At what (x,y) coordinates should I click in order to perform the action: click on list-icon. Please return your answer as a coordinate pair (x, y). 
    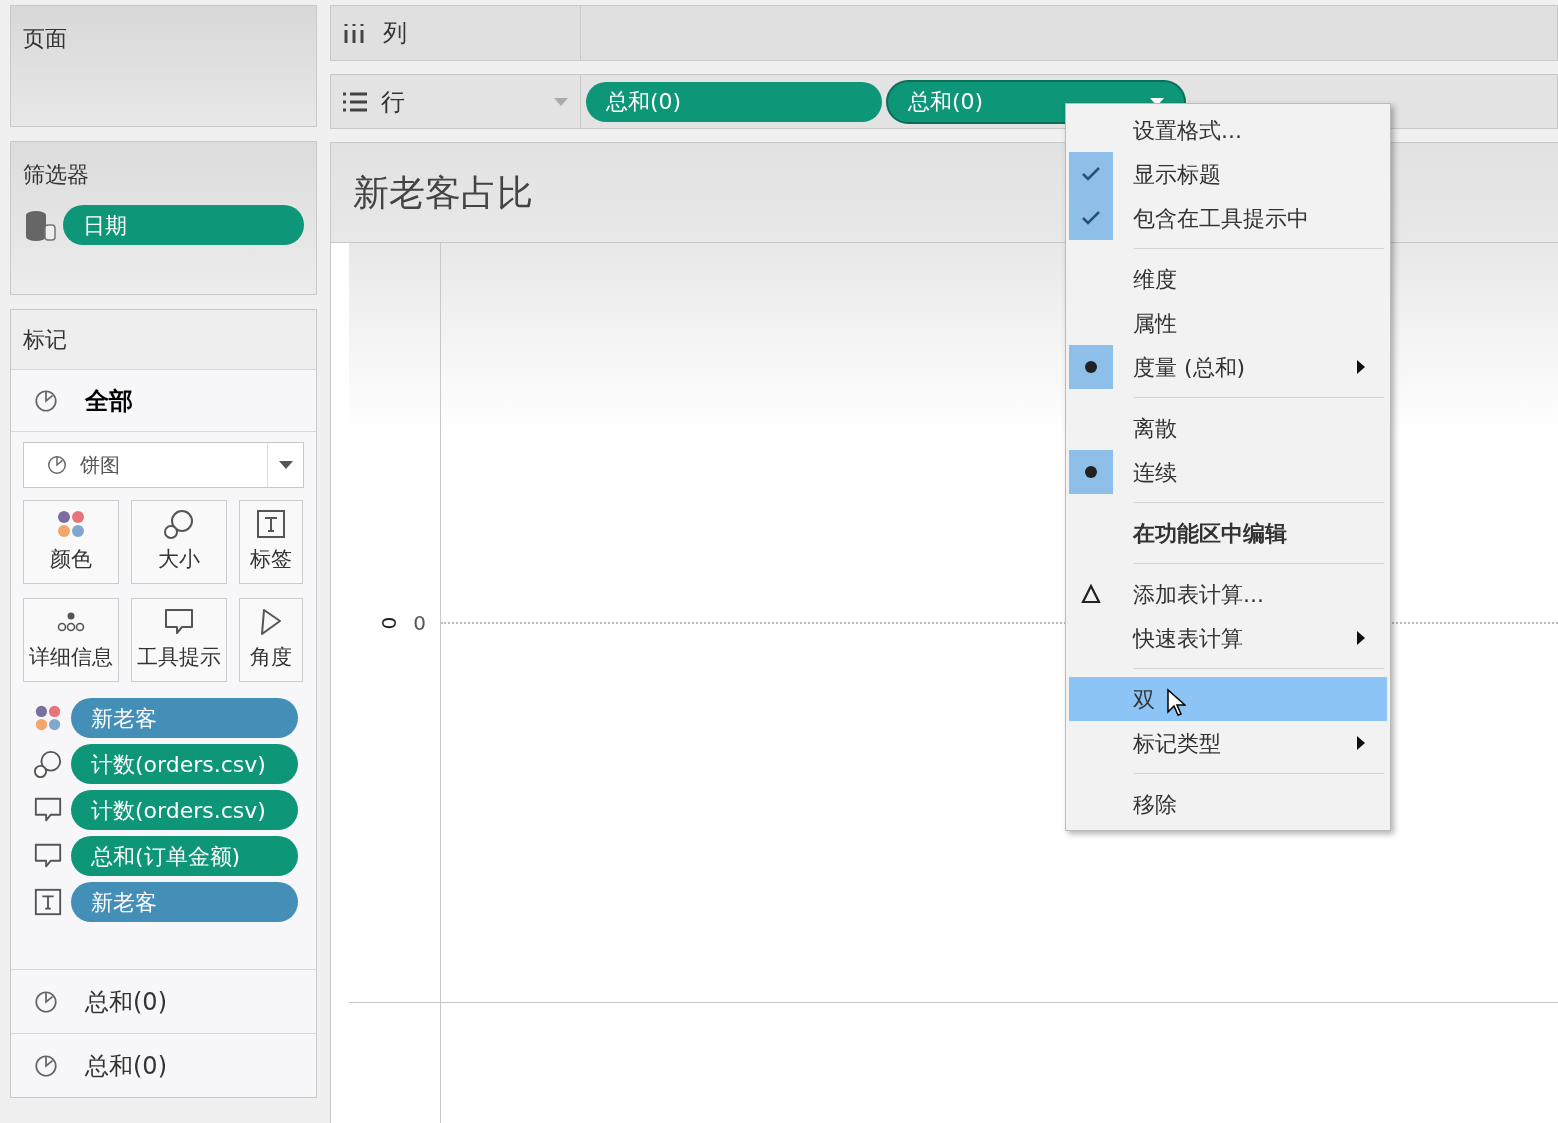
    Looking at the image, I should click on (355, 101).